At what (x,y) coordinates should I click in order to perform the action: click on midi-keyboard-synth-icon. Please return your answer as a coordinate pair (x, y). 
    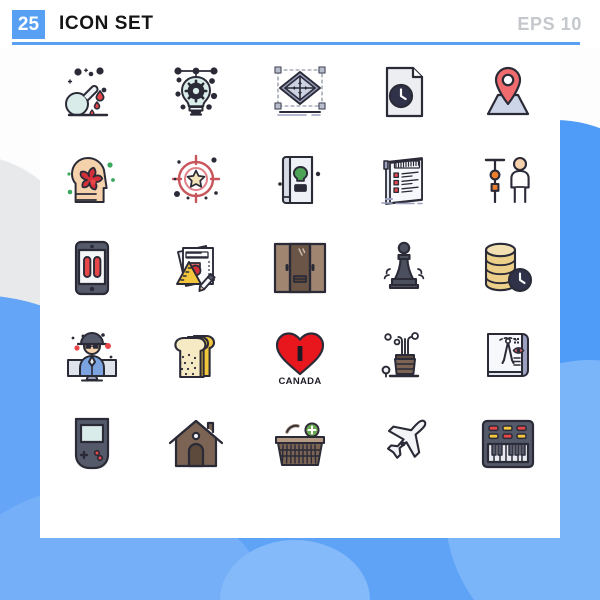
    Looking at the image, I should click on (508, 444).